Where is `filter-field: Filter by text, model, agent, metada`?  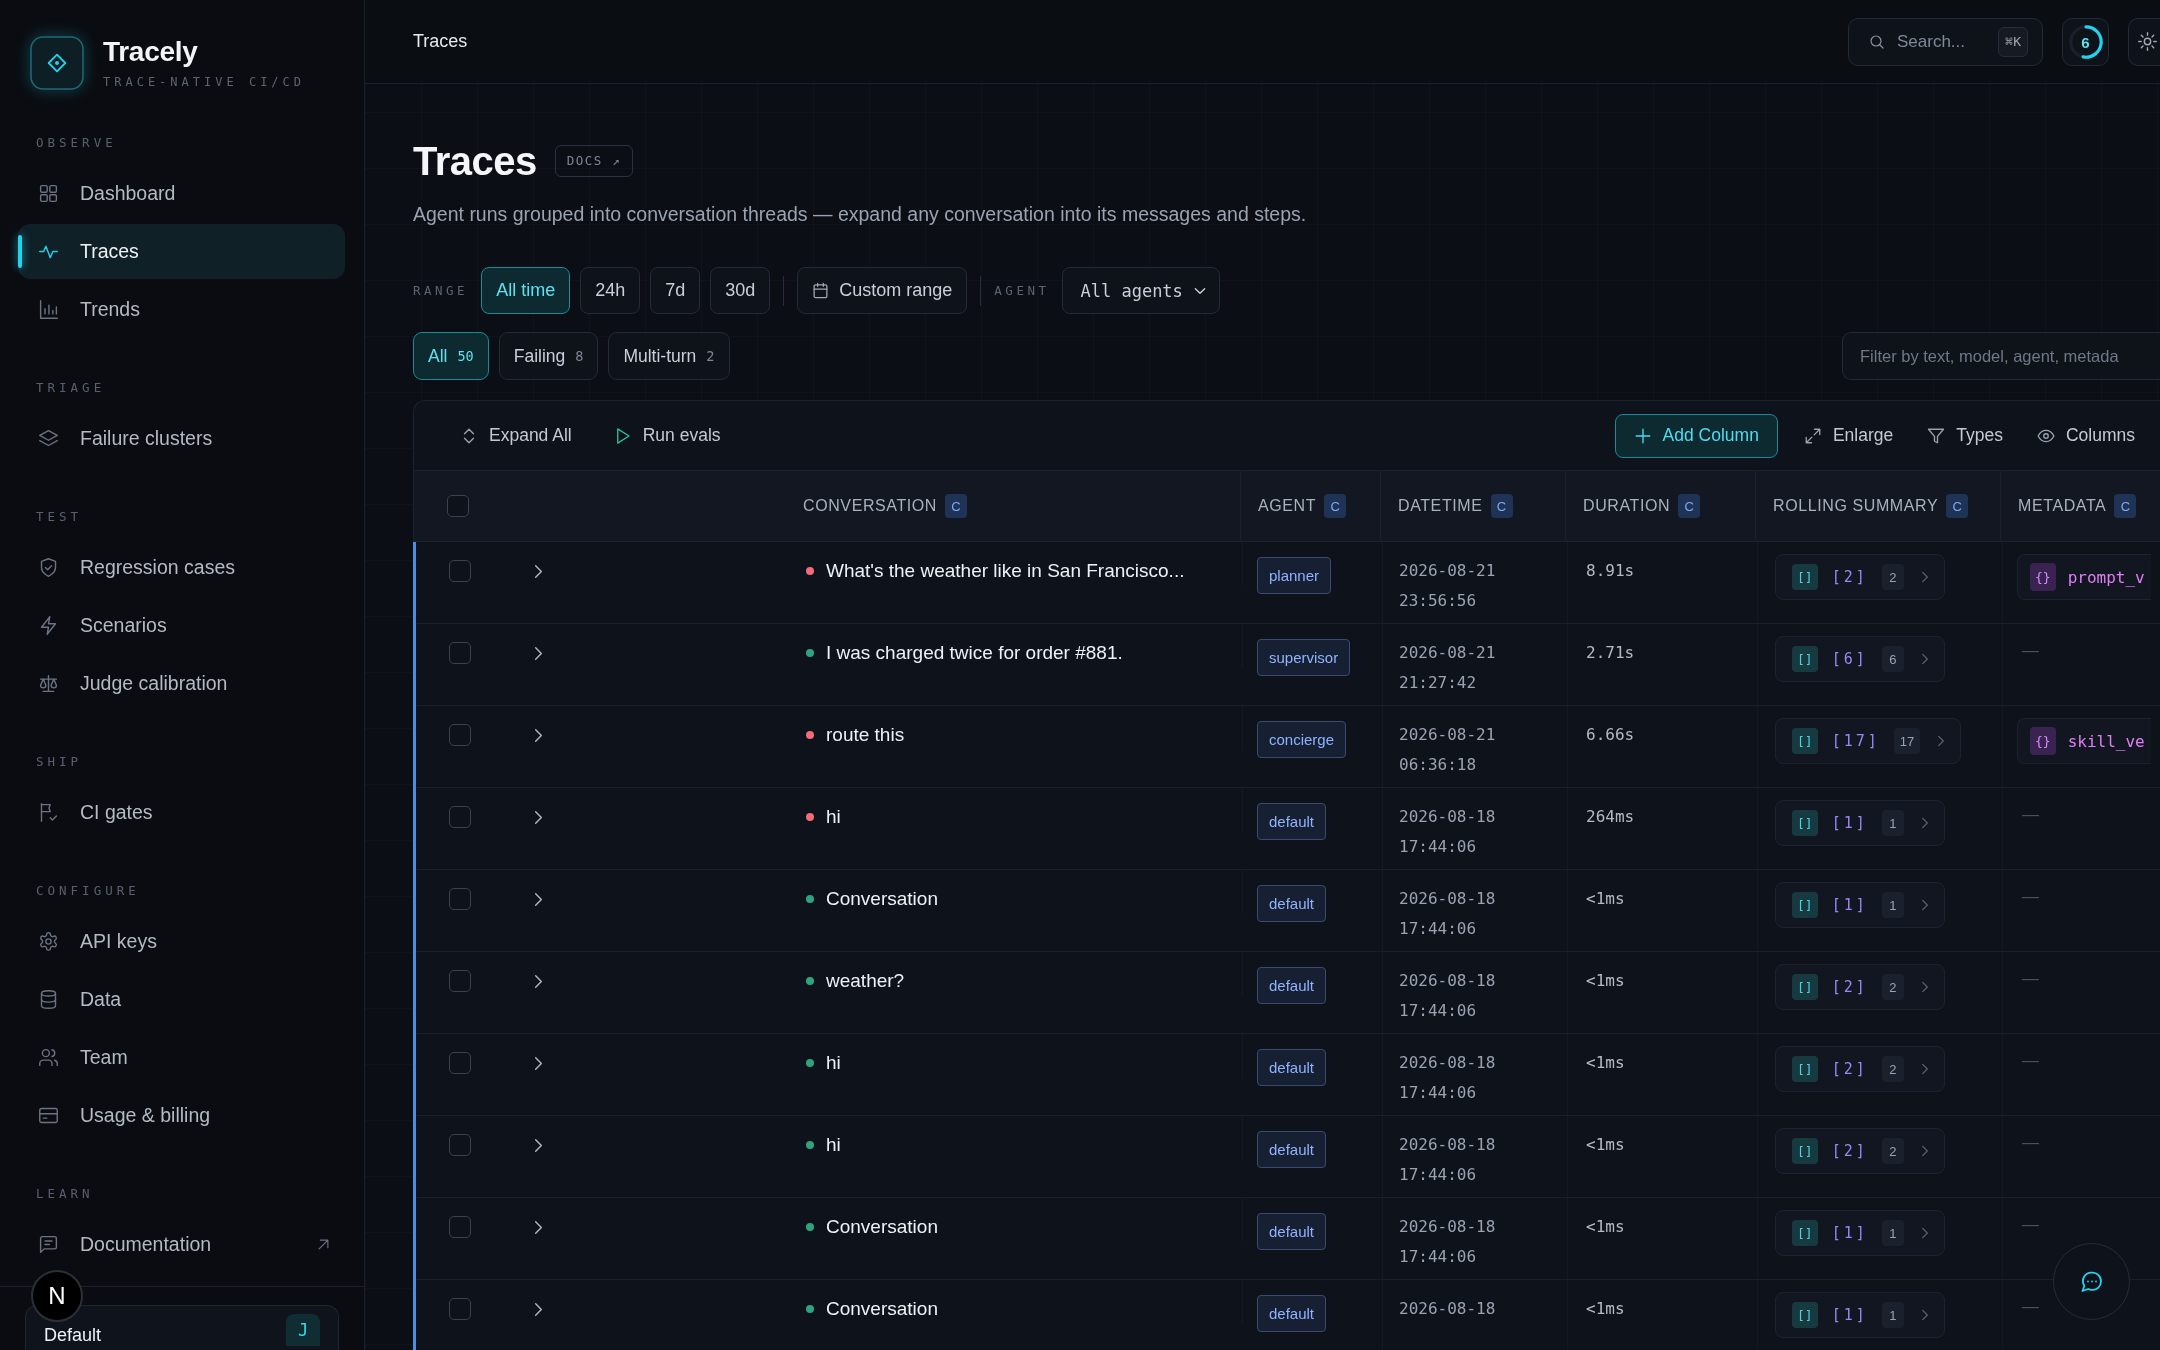
filter-field: Filter by text, model, agent, metada is located at coordinates (2001, 356).